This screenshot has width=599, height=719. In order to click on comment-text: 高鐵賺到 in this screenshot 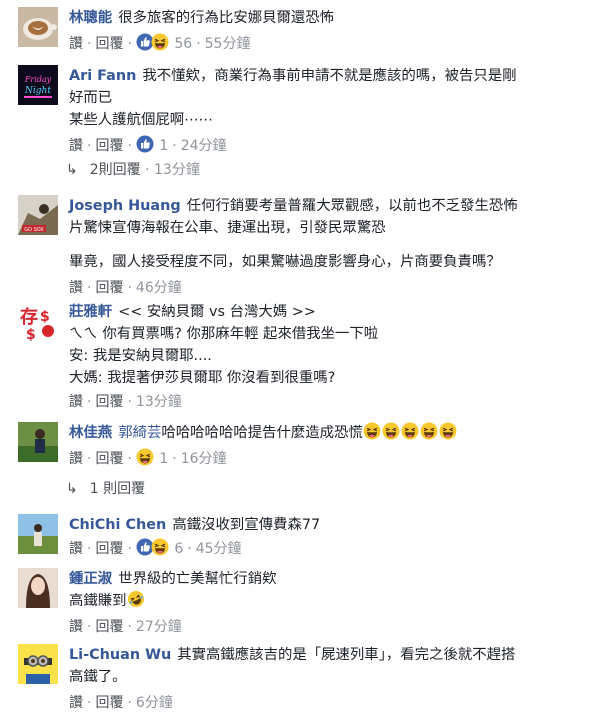, I will do `click(98, 601)`.